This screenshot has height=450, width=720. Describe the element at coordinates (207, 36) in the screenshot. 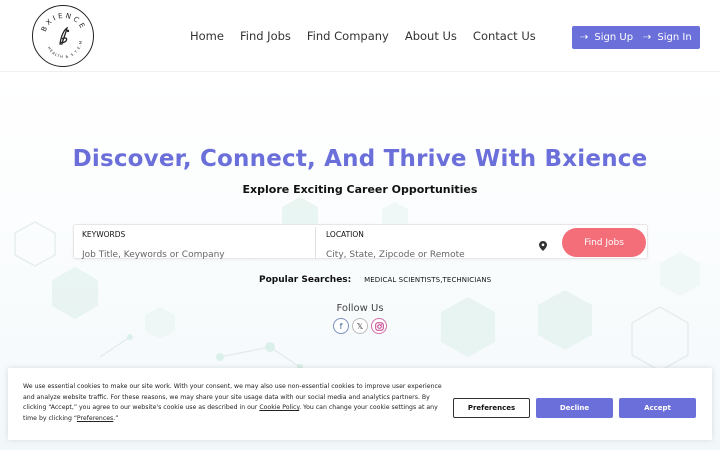

I see `nav-home: Home` at that location.